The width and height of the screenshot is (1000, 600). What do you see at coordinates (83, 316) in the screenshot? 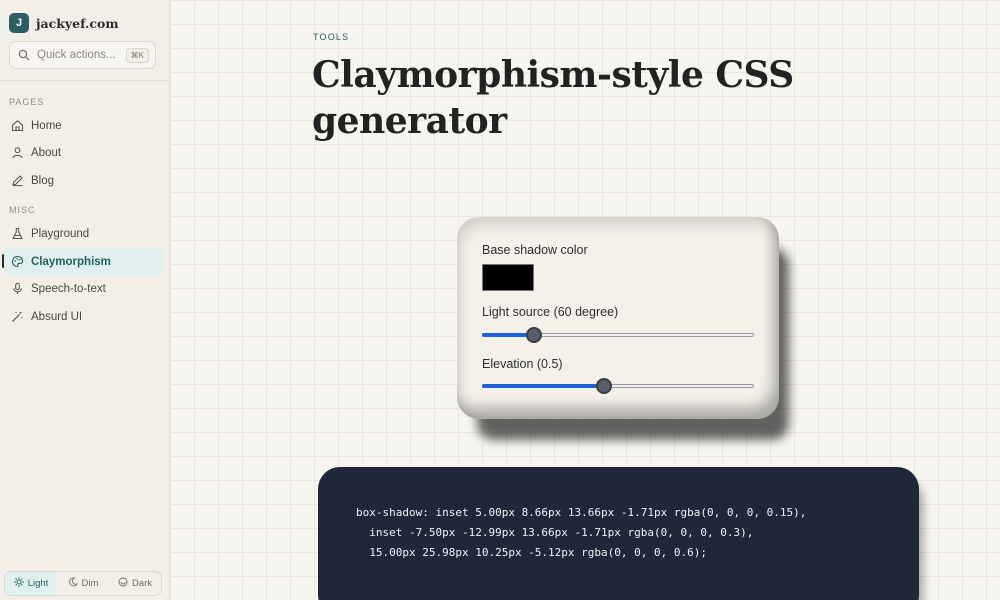
I see `sidebar-item-absurd-ui: Absurd UI` at bounding box center [83, 316].